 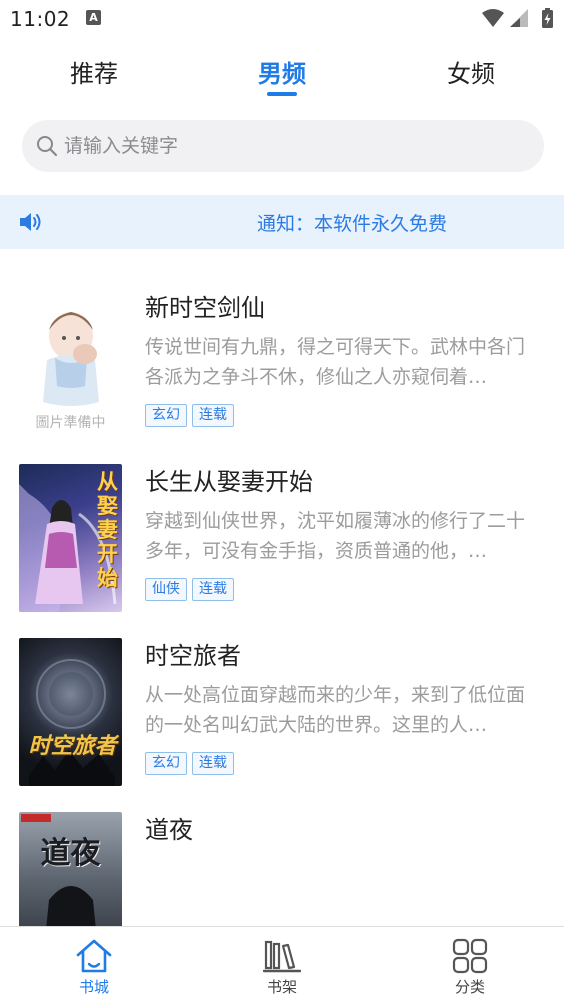 I want to click on speaker-icon, so click(x=30, y=222).